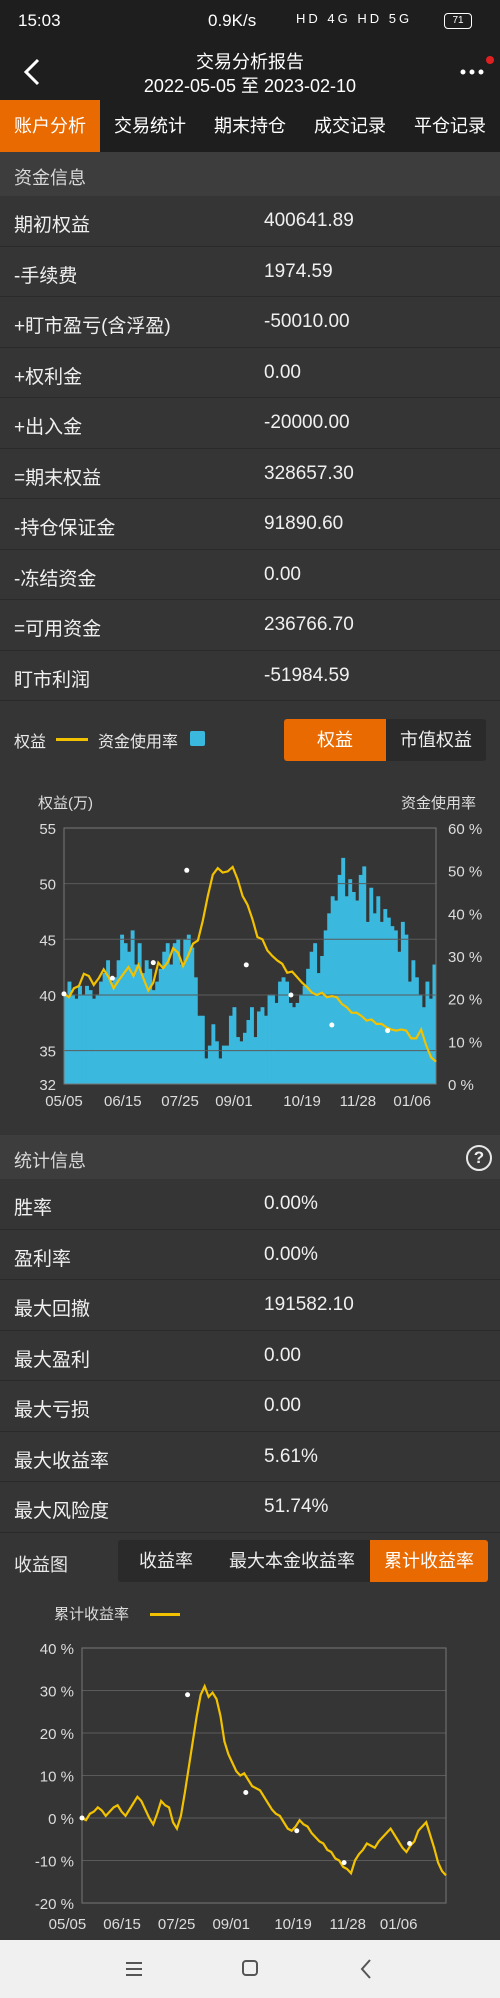  Describe the element at coordinates (134, 1969) in the screenshot. I see `menu-icon` at that location.